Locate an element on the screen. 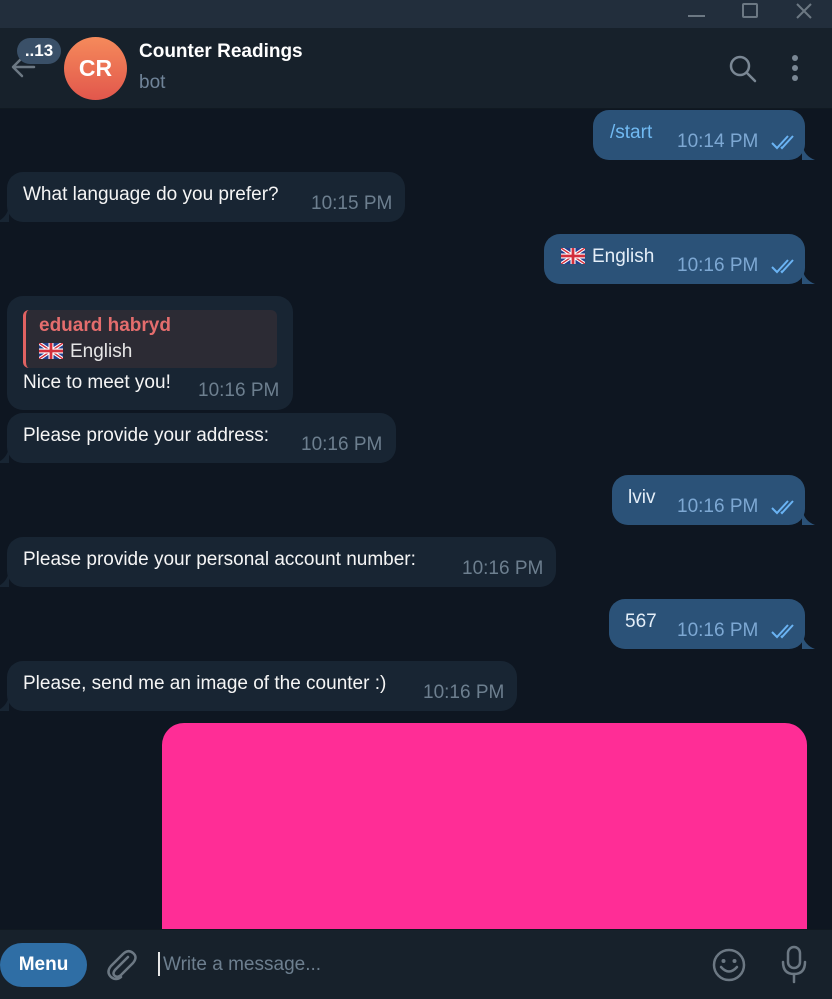 The image size is (832, 999). reply-author: eduard habryd is located at coordinates (105, 325).